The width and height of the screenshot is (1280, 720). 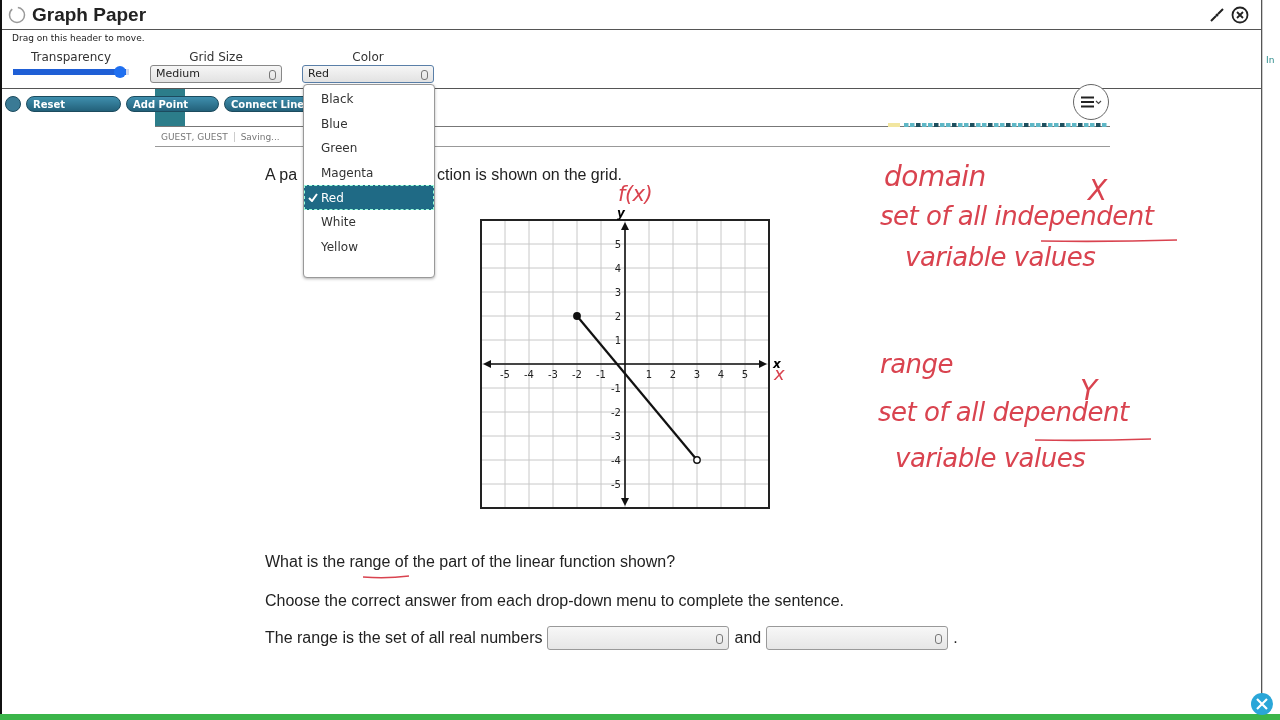 What do you see at coordinates (70, 57) in the screenshot?
I see `control-label: Transparency` at bounding box center [70, 57].